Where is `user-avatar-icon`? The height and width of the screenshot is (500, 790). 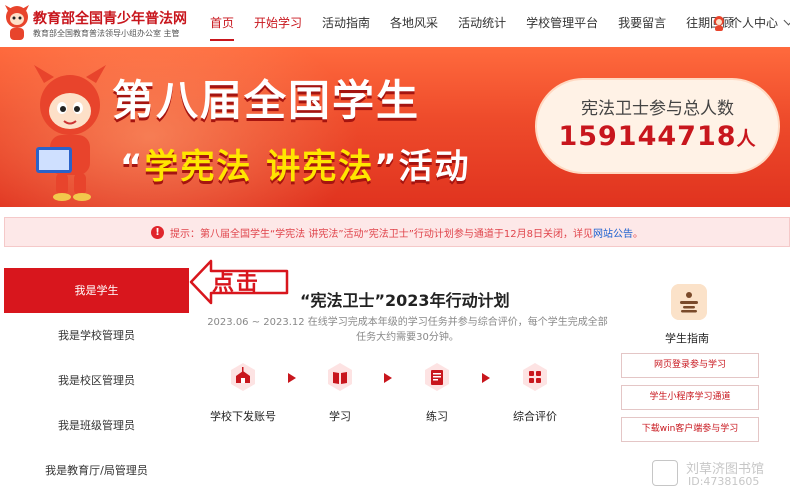
user-avatar-icon is located at coordinates (719, 23).